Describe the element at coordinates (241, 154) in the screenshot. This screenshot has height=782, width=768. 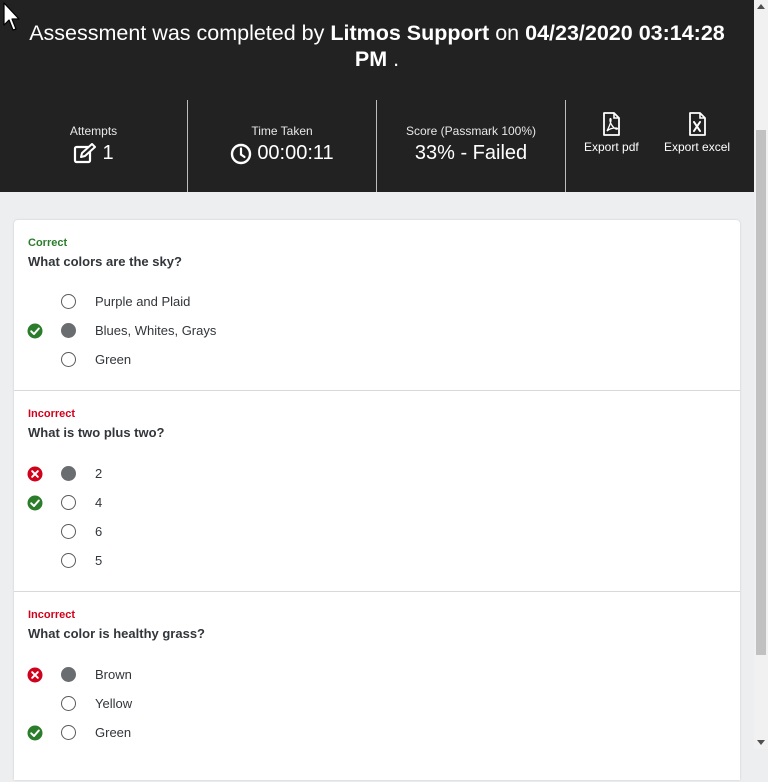
I see `clock-icon` at that location.